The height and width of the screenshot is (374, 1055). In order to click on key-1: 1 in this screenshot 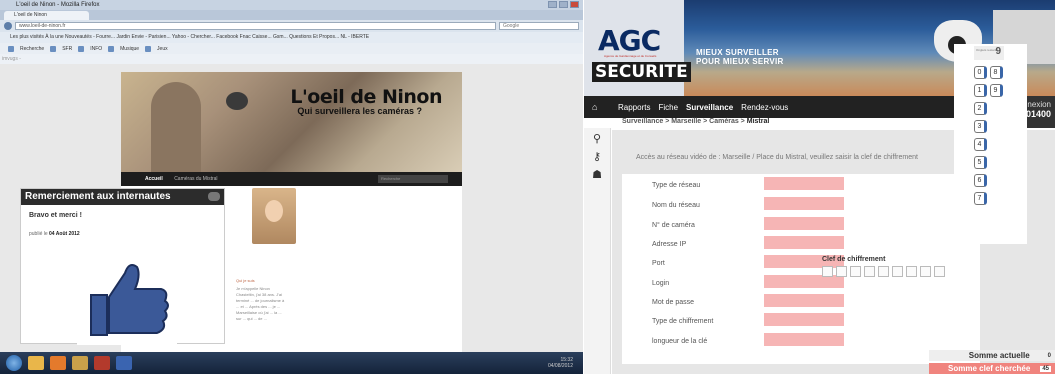, I will do `click(980, 90)`.